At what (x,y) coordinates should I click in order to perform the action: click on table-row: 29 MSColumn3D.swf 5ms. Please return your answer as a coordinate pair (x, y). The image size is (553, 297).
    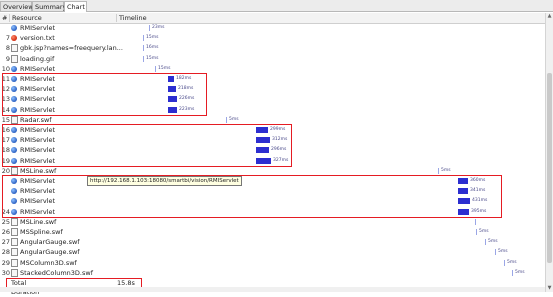
    Looking at the image, I should click on (272, 263).